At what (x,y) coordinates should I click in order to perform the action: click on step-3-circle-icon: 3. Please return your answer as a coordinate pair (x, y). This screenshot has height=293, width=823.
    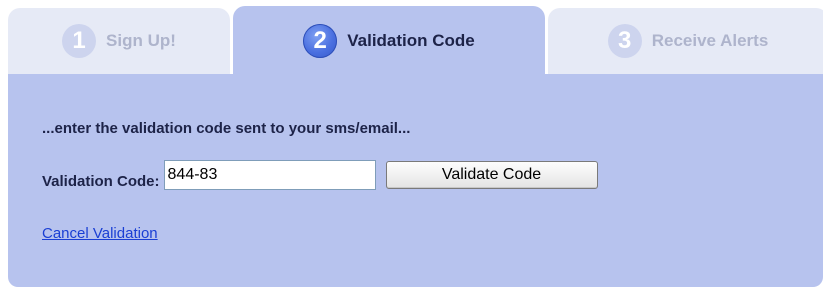
    Looking at the image, I should click on (624, 41).